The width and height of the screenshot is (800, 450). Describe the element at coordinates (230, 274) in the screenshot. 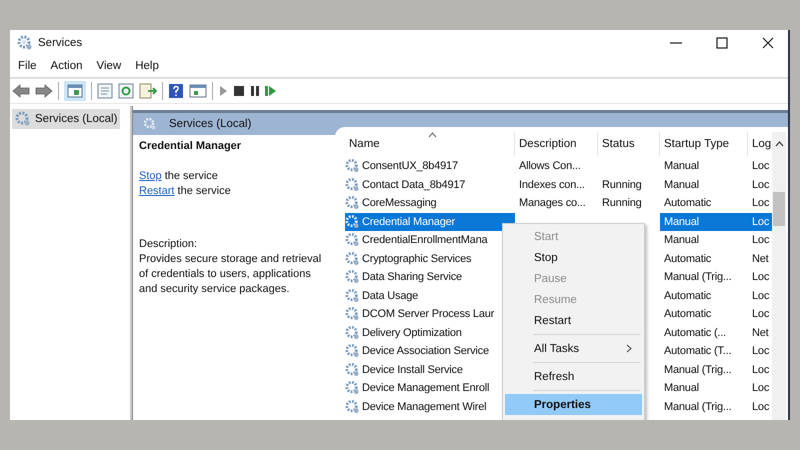

I see `description-text: Provides secure storage and retrieval of credentials to users, applications and security service packages.` at that location.